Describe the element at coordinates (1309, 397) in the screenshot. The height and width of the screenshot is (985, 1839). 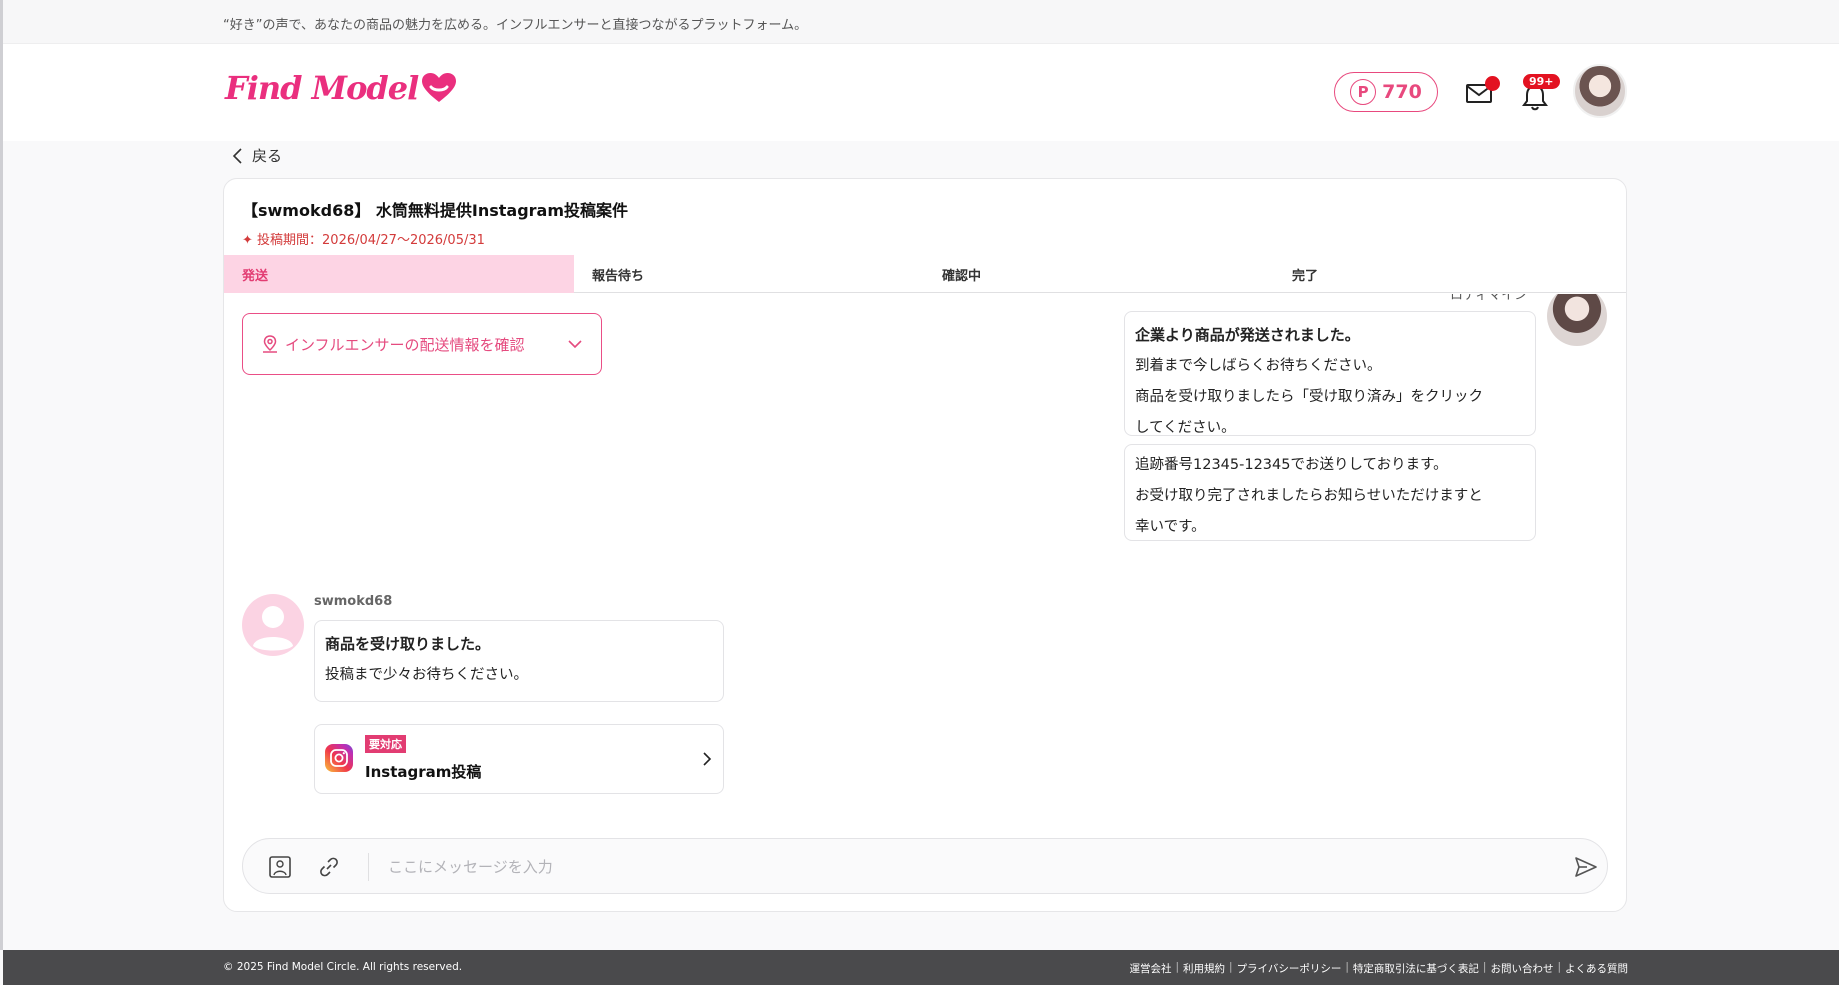
I see `message-line: 商品を受け取りましたら「受け取り済み」をクリック` at that location.